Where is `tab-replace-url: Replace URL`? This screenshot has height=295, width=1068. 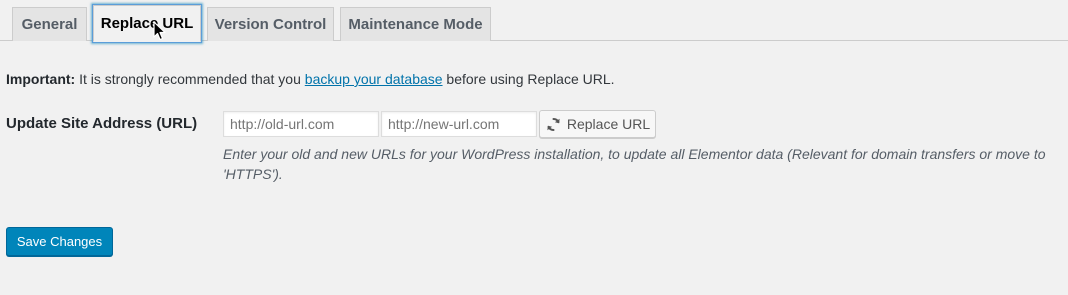
tab-replace-url: Replace URL is located at coordinates (147, 23).